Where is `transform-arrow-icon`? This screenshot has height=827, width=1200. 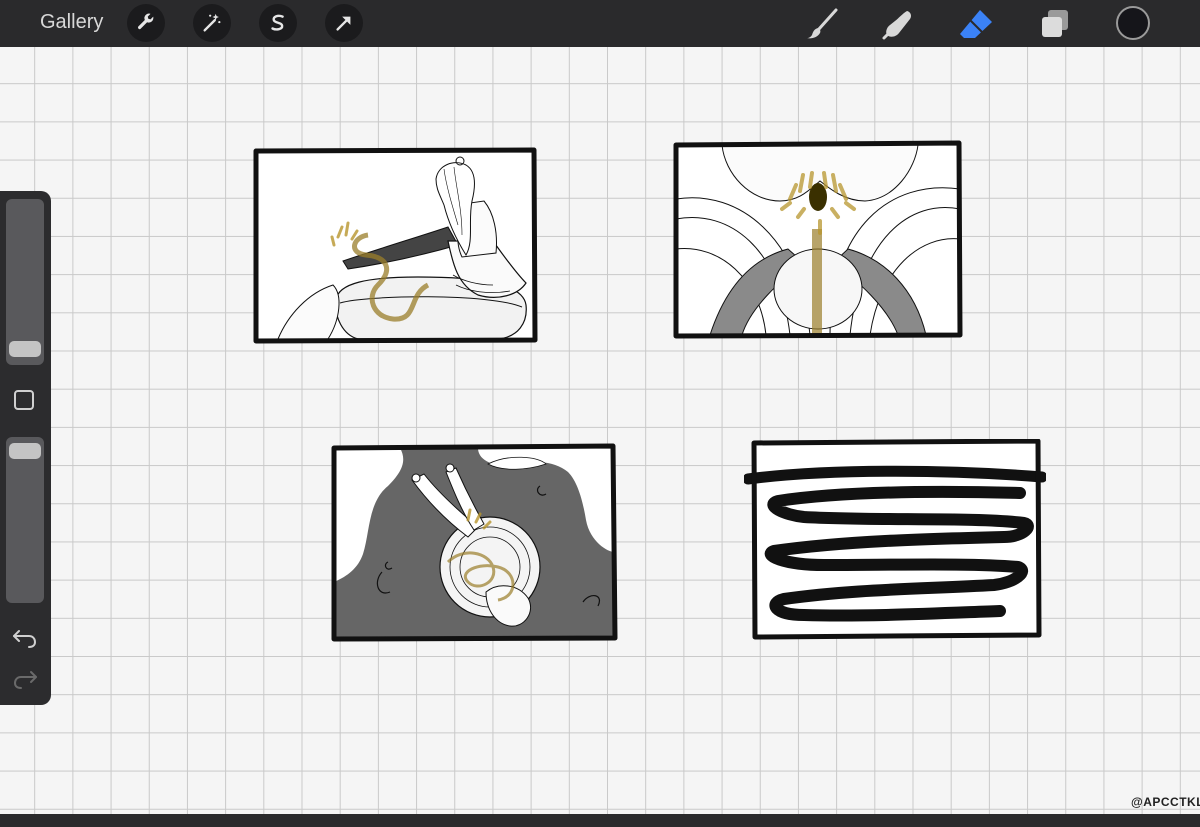 transform-arrow-icon is located at coordinates (343, 23).